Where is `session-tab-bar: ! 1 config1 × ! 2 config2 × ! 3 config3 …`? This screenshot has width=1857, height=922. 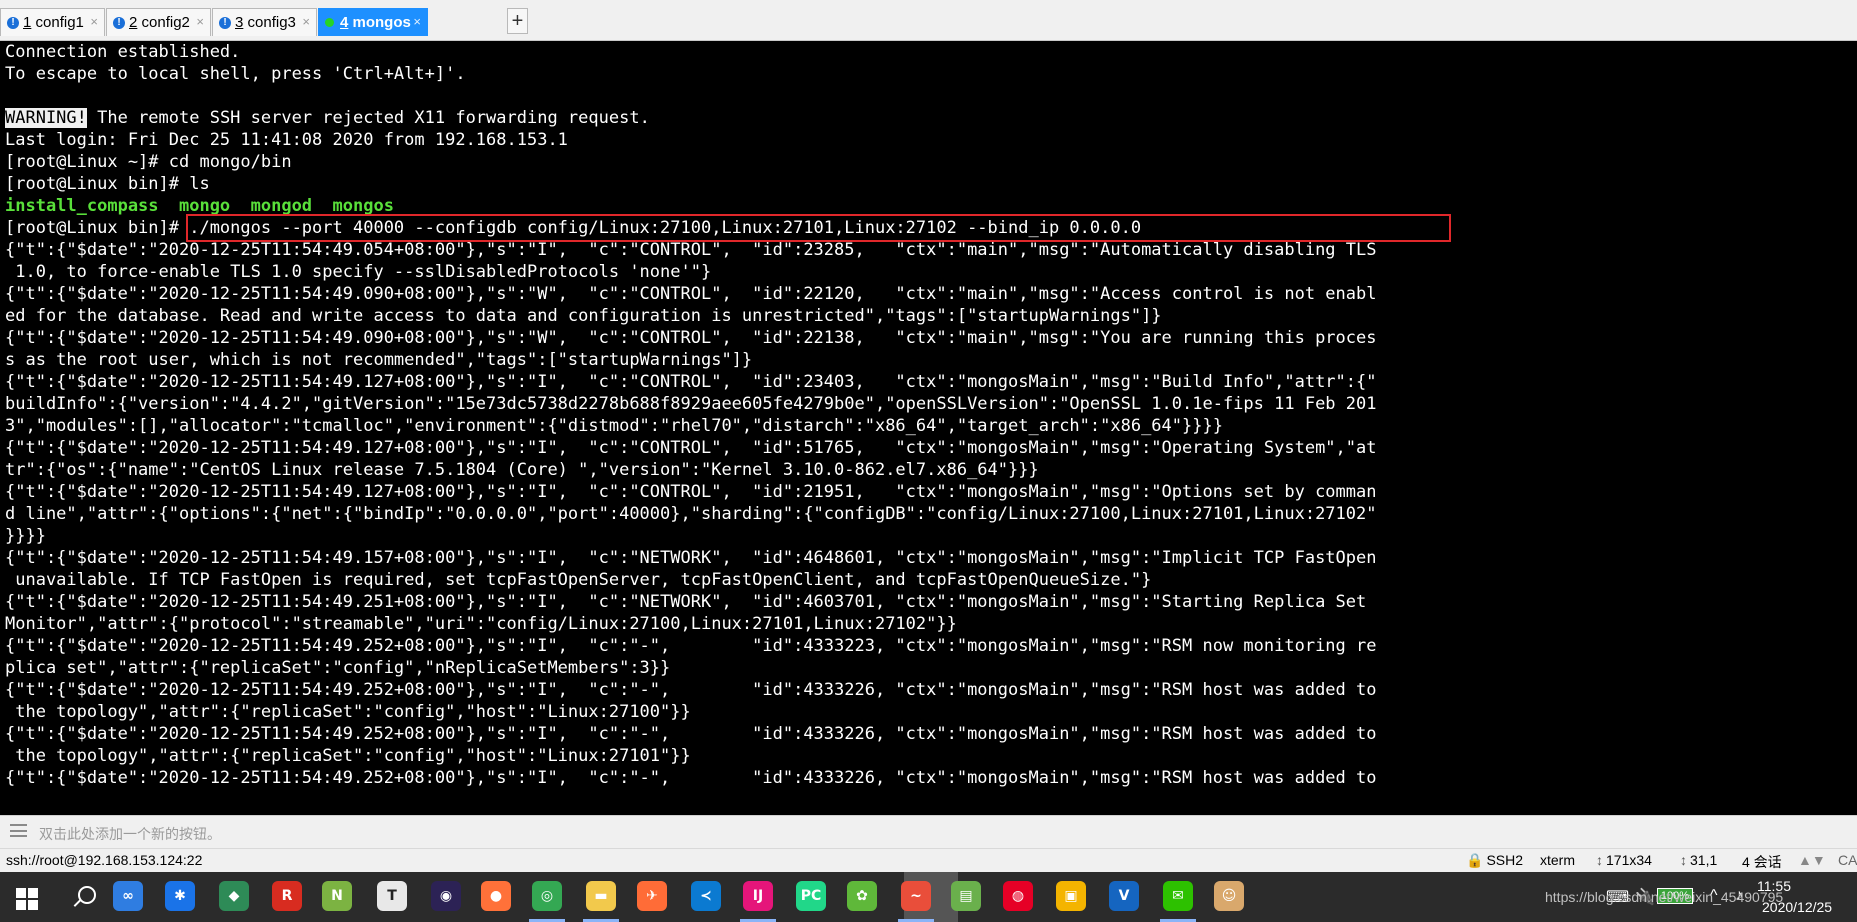
session-tab-bar: ! 1 config1 × ! 2 config2 × ! 3 config3 … is located at coordinates (928, 20).